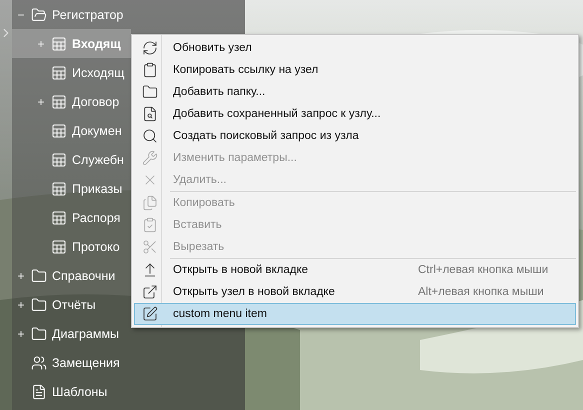 Image resolution: width=583 pixels, height=410 pixels. What do you see at coordinates (71, 14) in the screenshot?
I see `tree-item: − Регистратор` at bounding box center [71, 14].